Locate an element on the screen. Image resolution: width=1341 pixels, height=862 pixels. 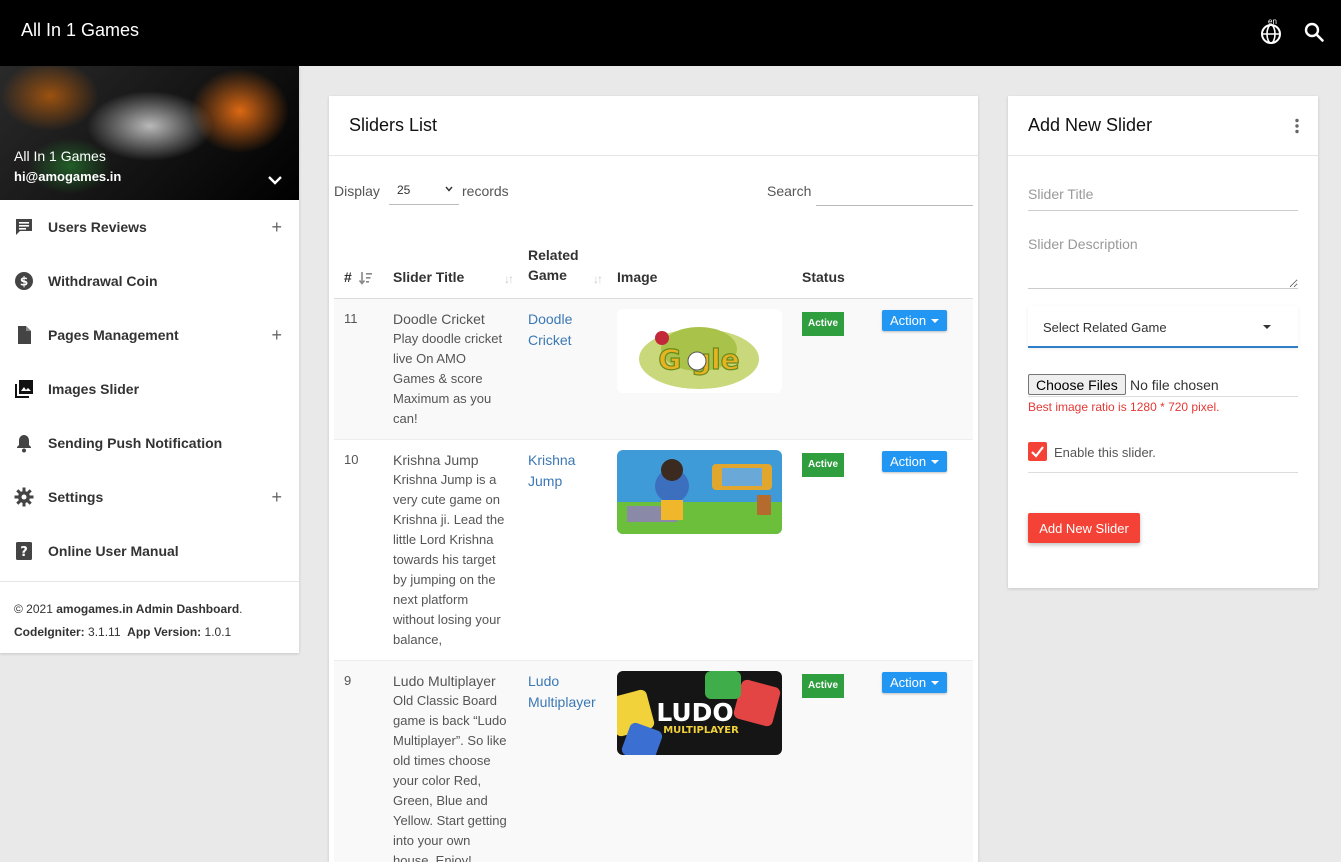
checkmark-icon is located at coordinates (1037, 452).